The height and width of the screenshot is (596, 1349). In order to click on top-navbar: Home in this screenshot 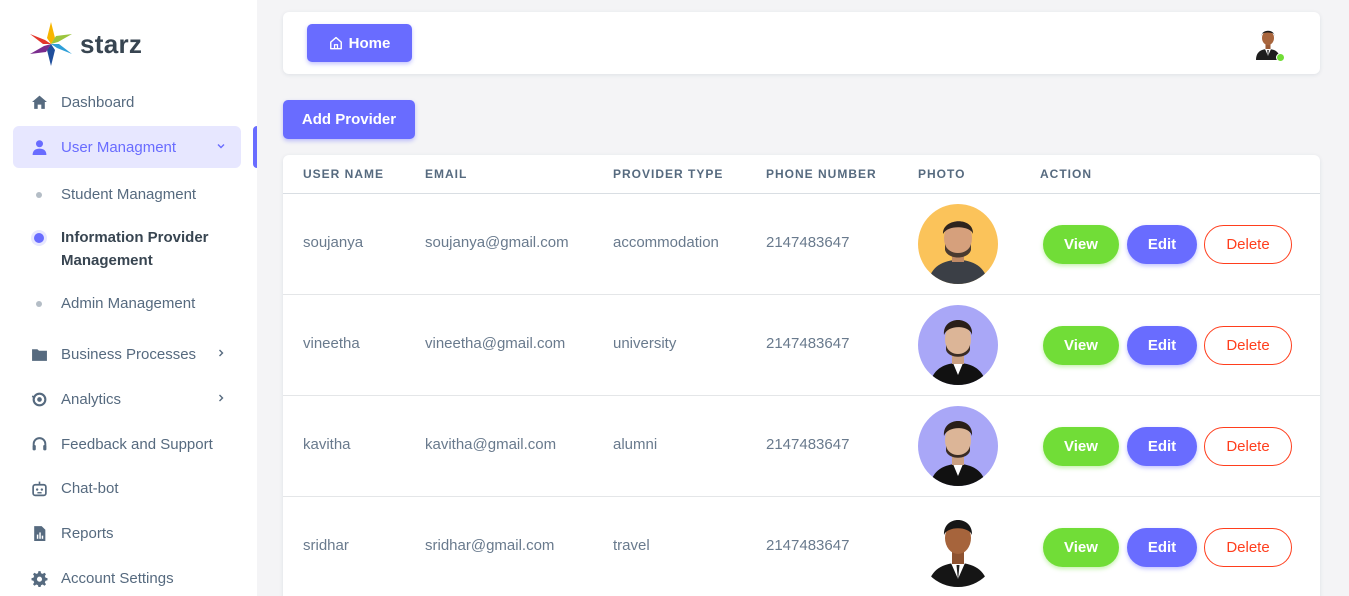, I will do `click(801, 43)`.